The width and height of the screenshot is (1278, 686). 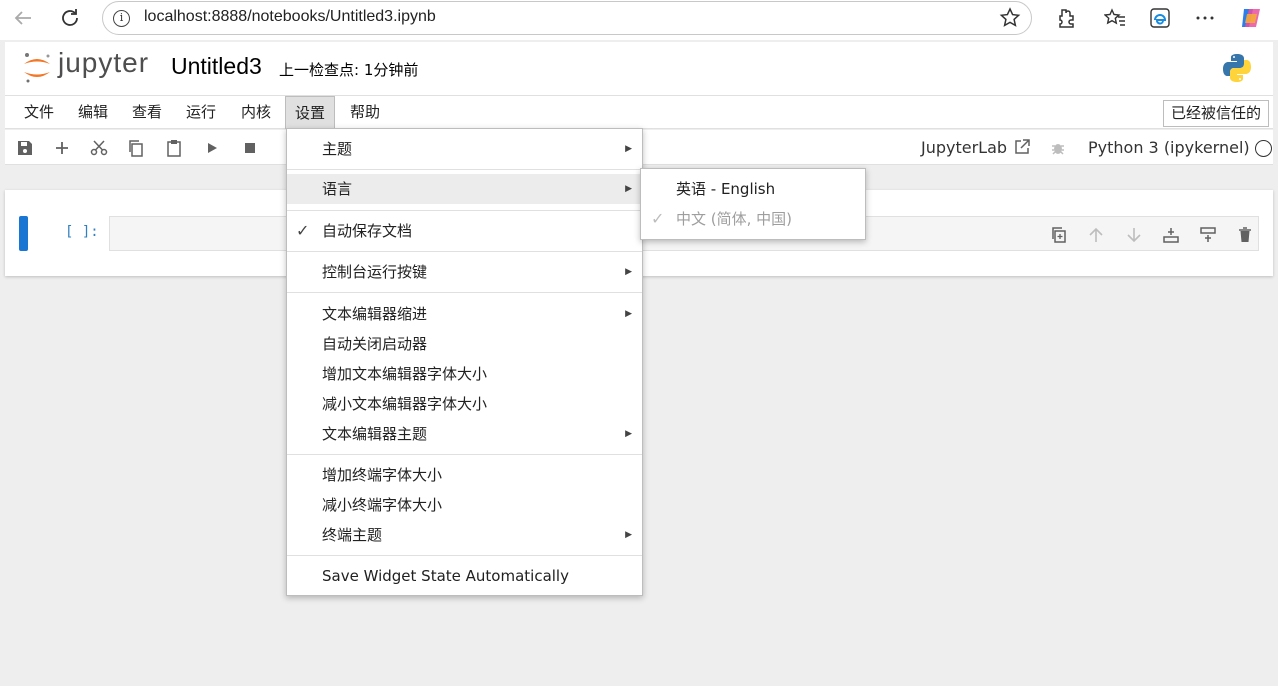 I want to click on jupyter-logo-text: jupyter, so click(x=104, y=62).